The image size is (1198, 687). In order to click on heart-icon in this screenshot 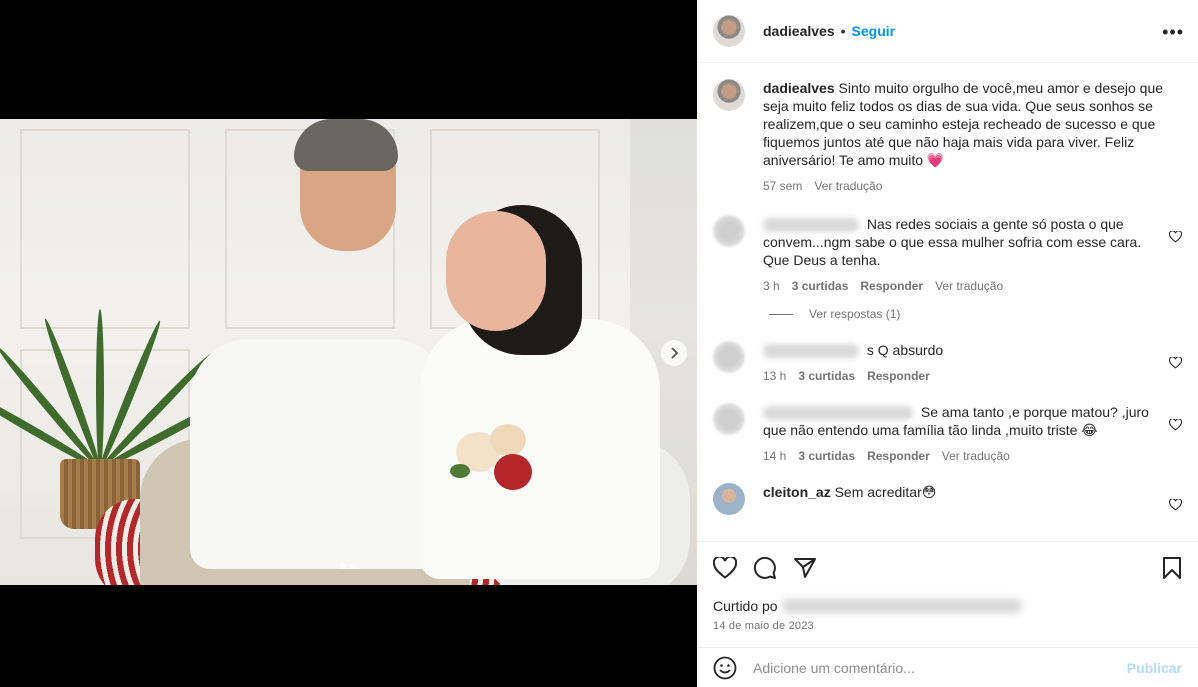, I will do `click(725, 568)`.